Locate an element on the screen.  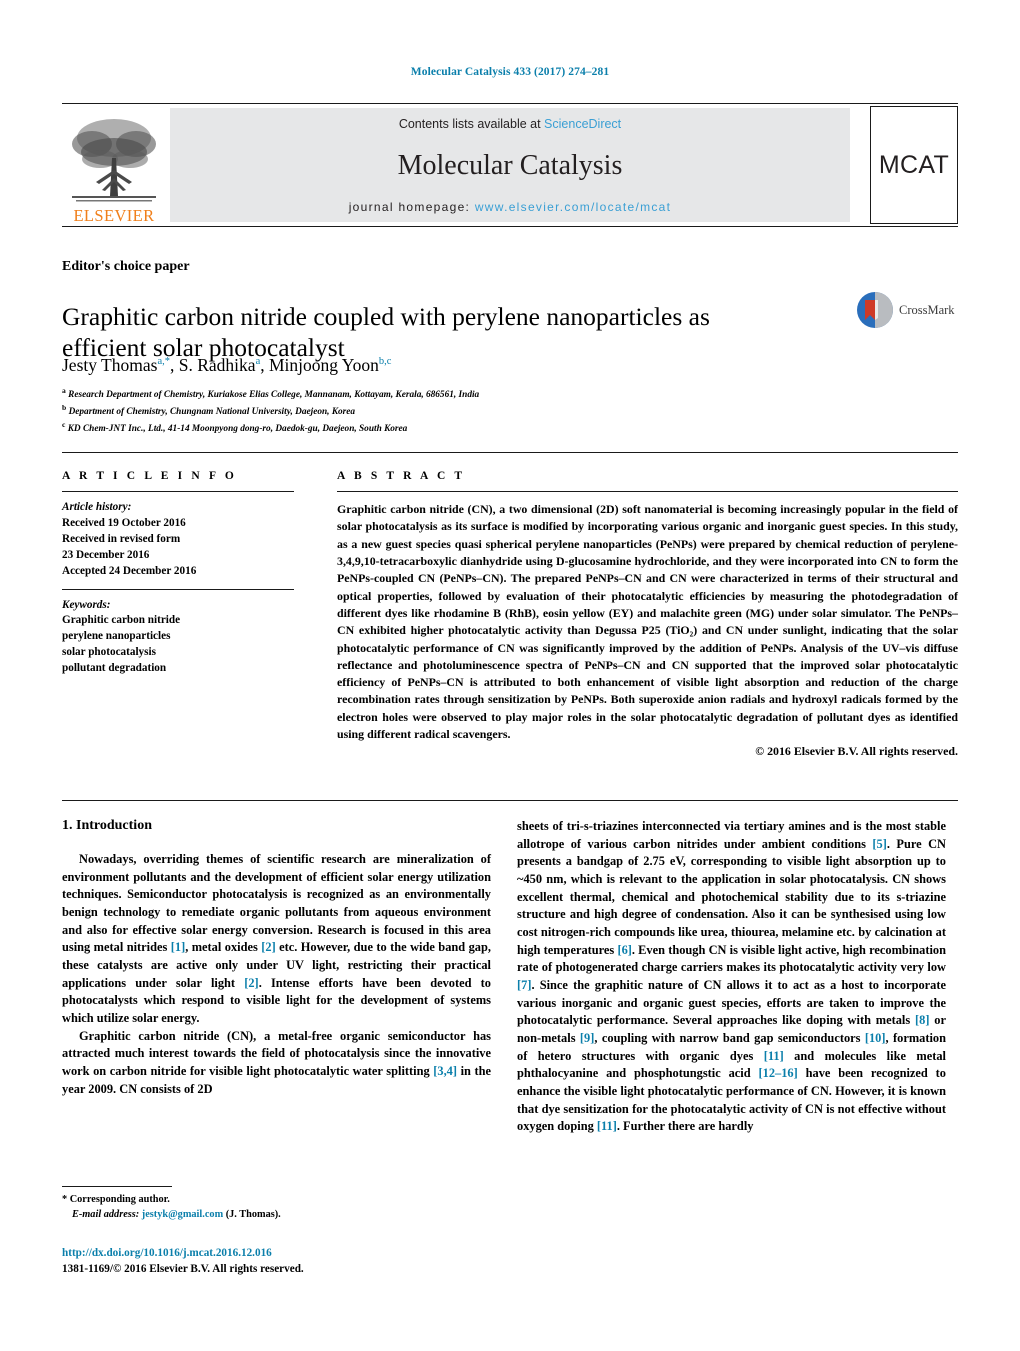
email-link: jestyk@gmail.com is located at coordinates (182, 1214).